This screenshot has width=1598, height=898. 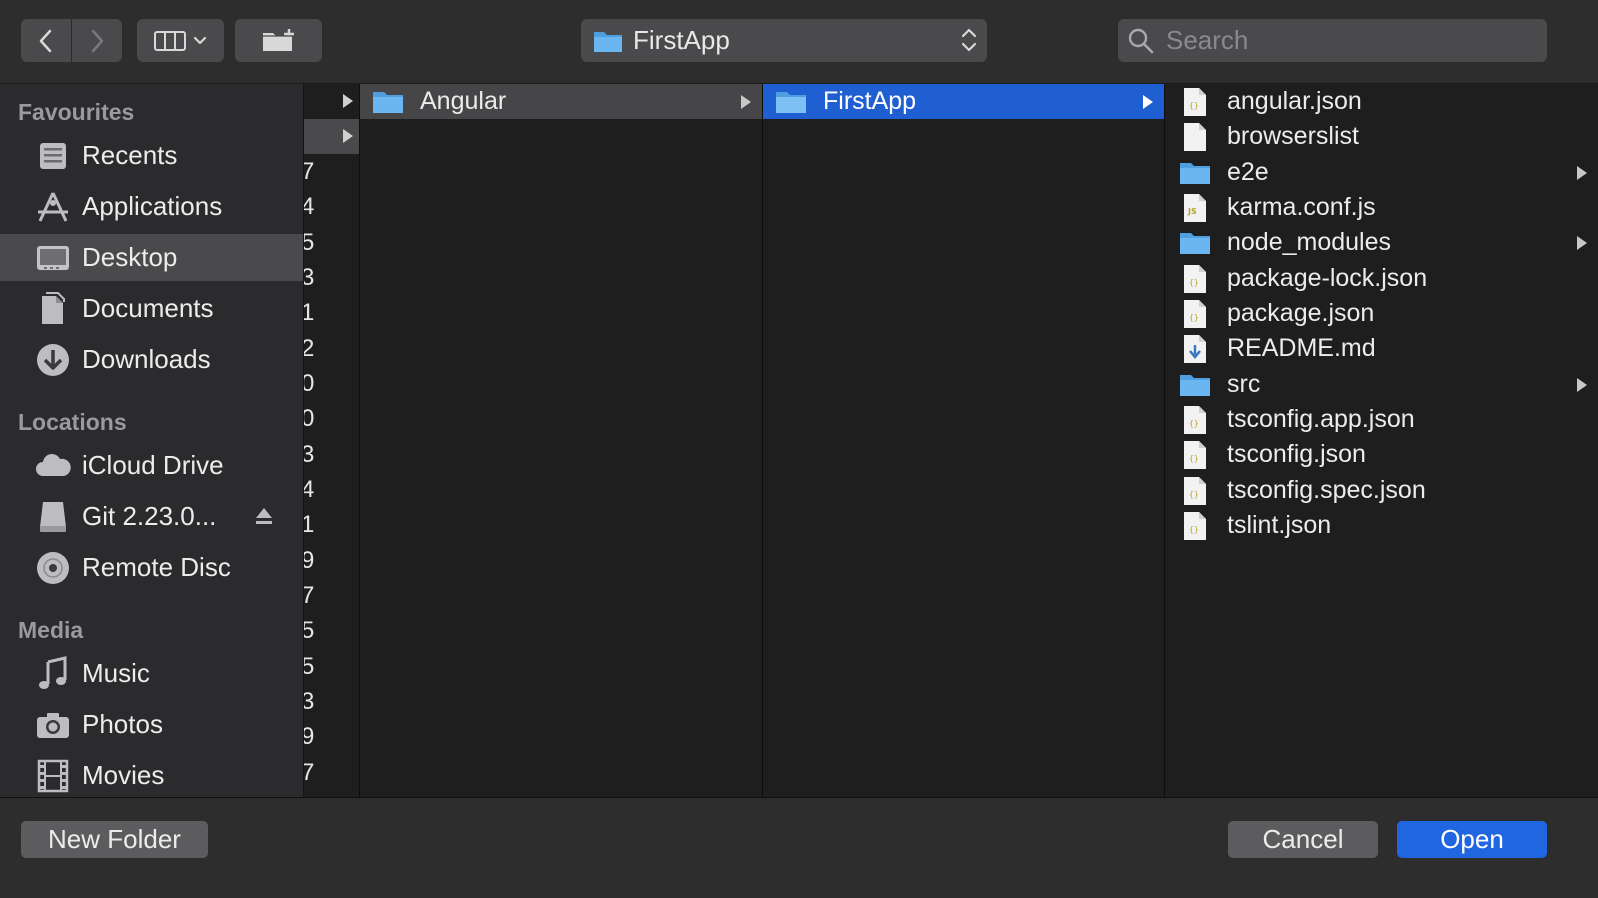 I want to click on path-popup-label: FirstApp, so click(x=681, y=40).